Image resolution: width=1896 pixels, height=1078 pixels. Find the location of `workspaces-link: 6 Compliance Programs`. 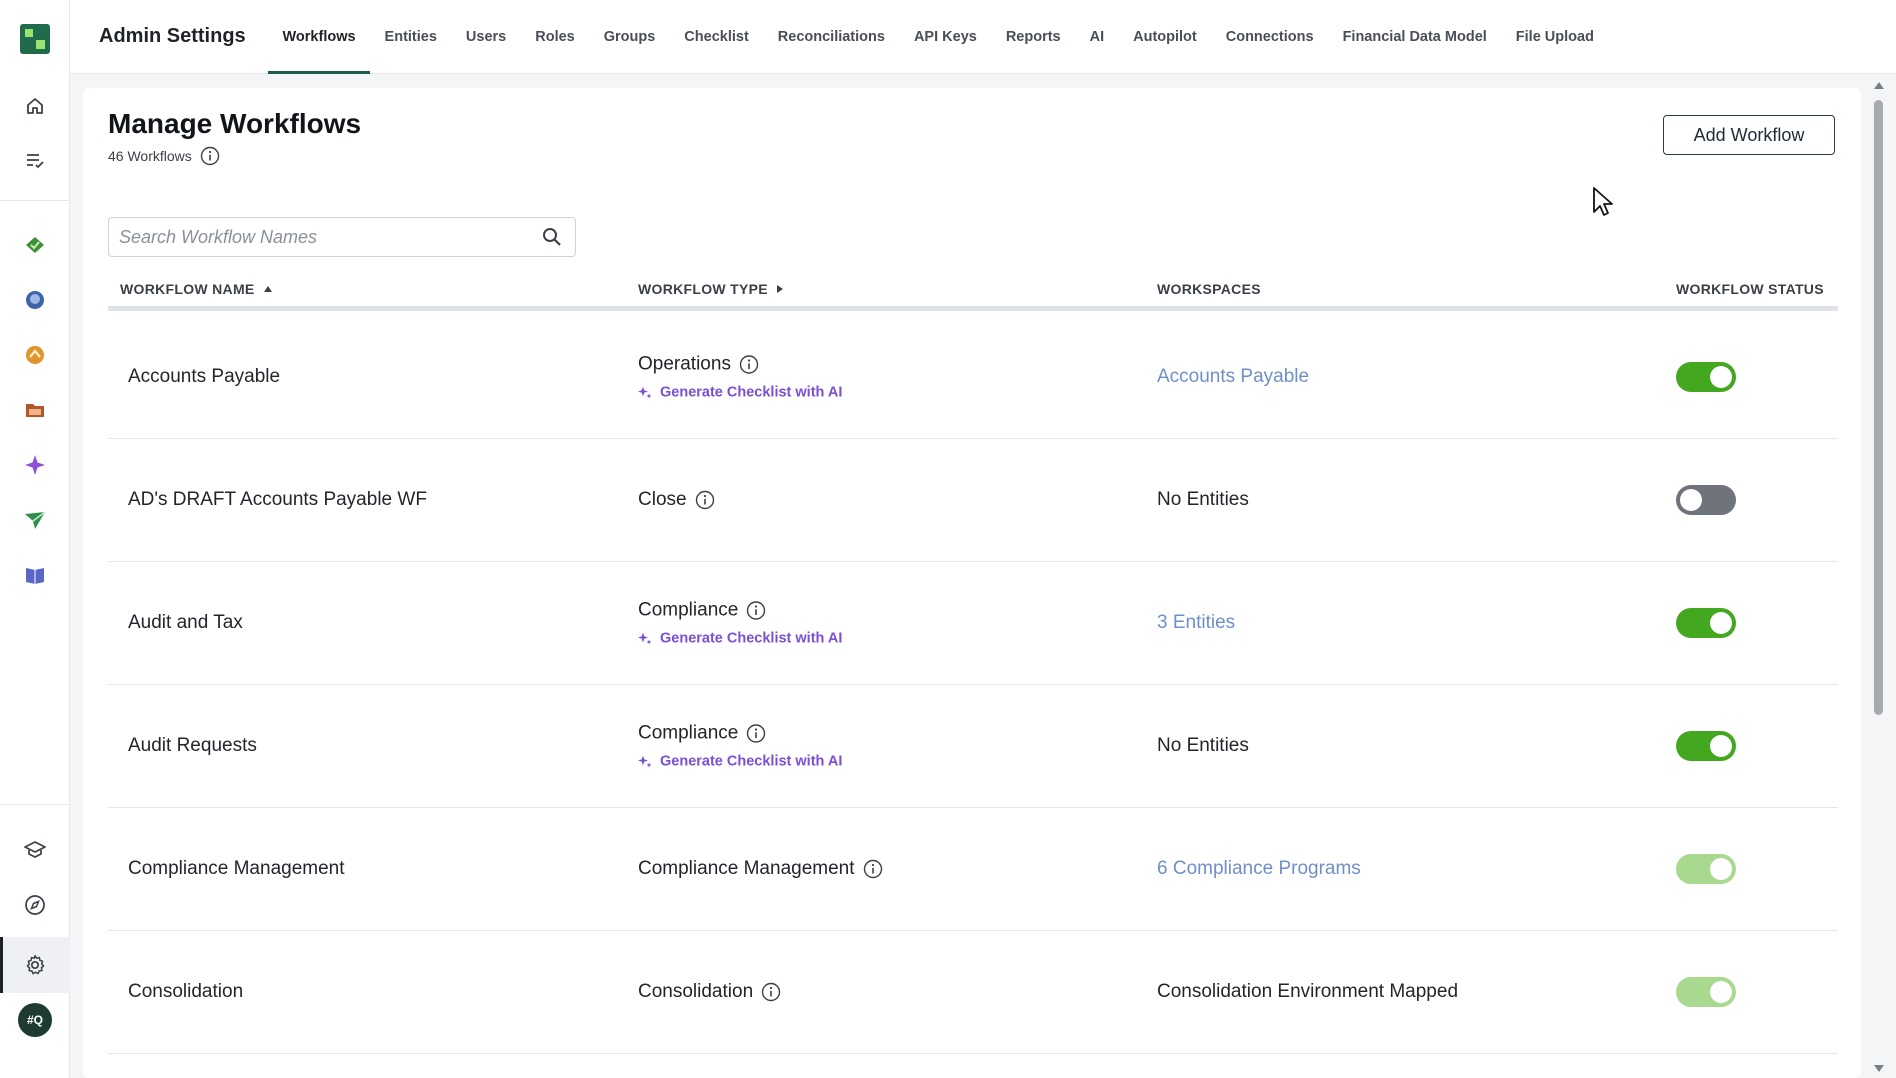

workspaces-link: 6 Compliance Programs is located at coordinates (1259, 869).